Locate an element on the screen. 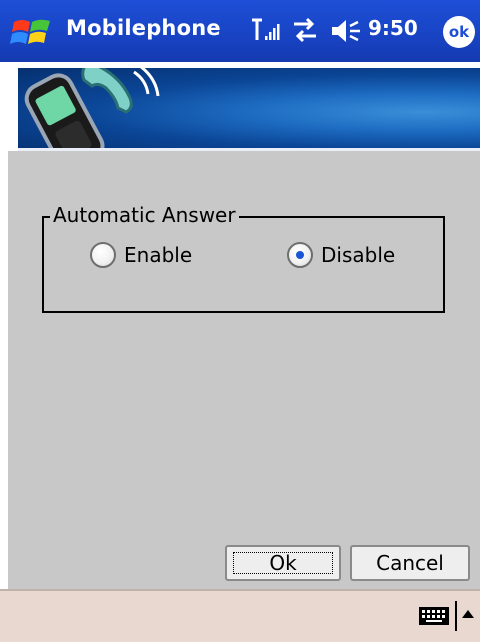 Image resolution: width=480 pixels, height=642 pixels. banner-frame is located at coordinates (9, 108).